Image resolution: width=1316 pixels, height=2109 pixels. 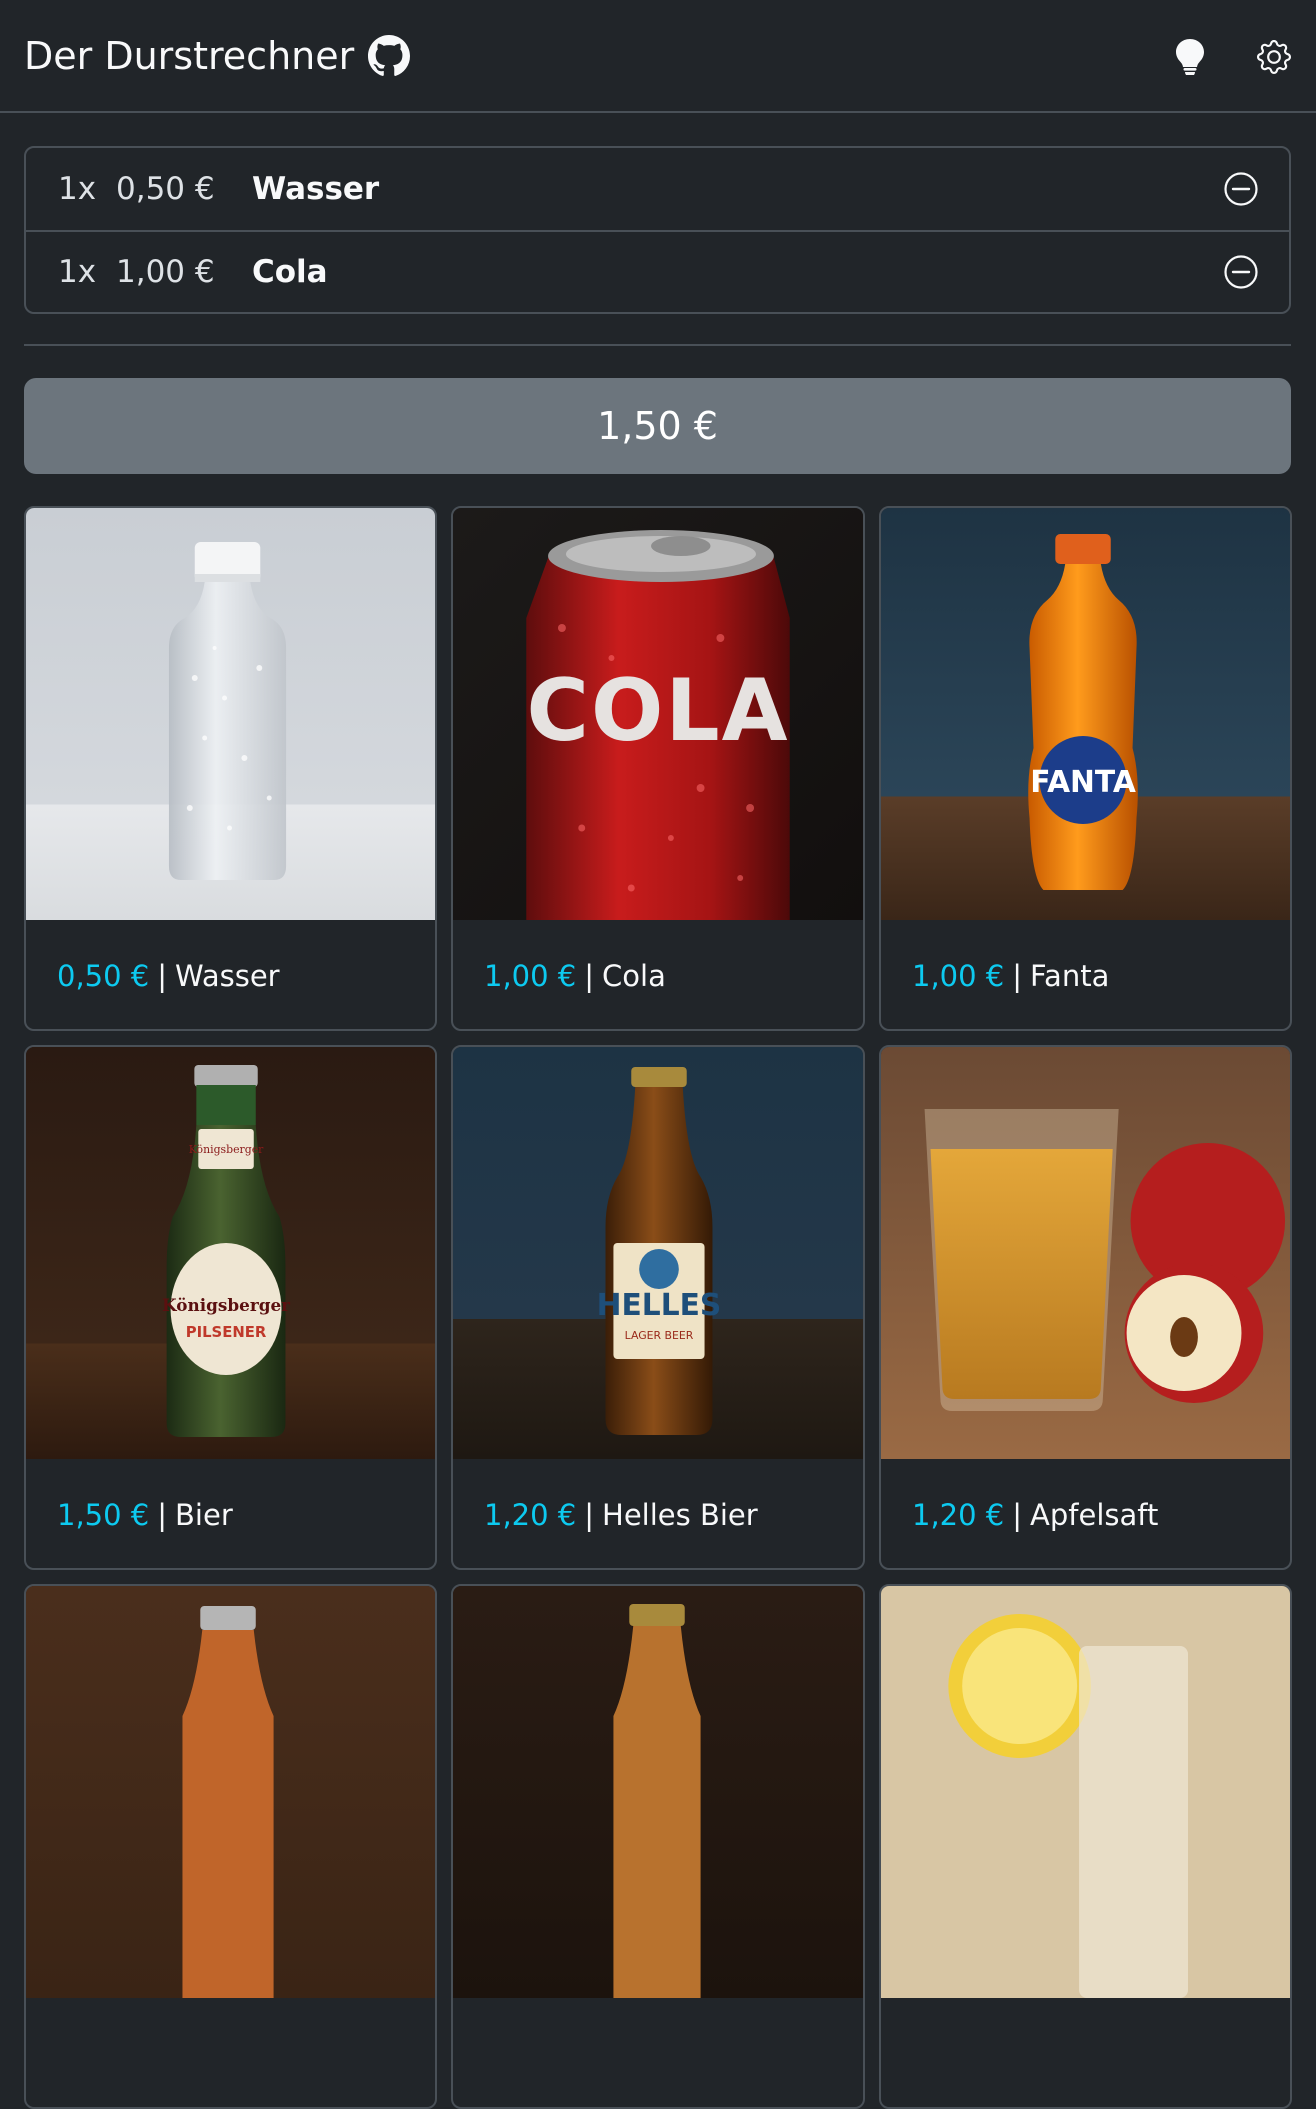 I want to click on beer-label-sub: LAGER BEER, so click(x=659, y=1335).